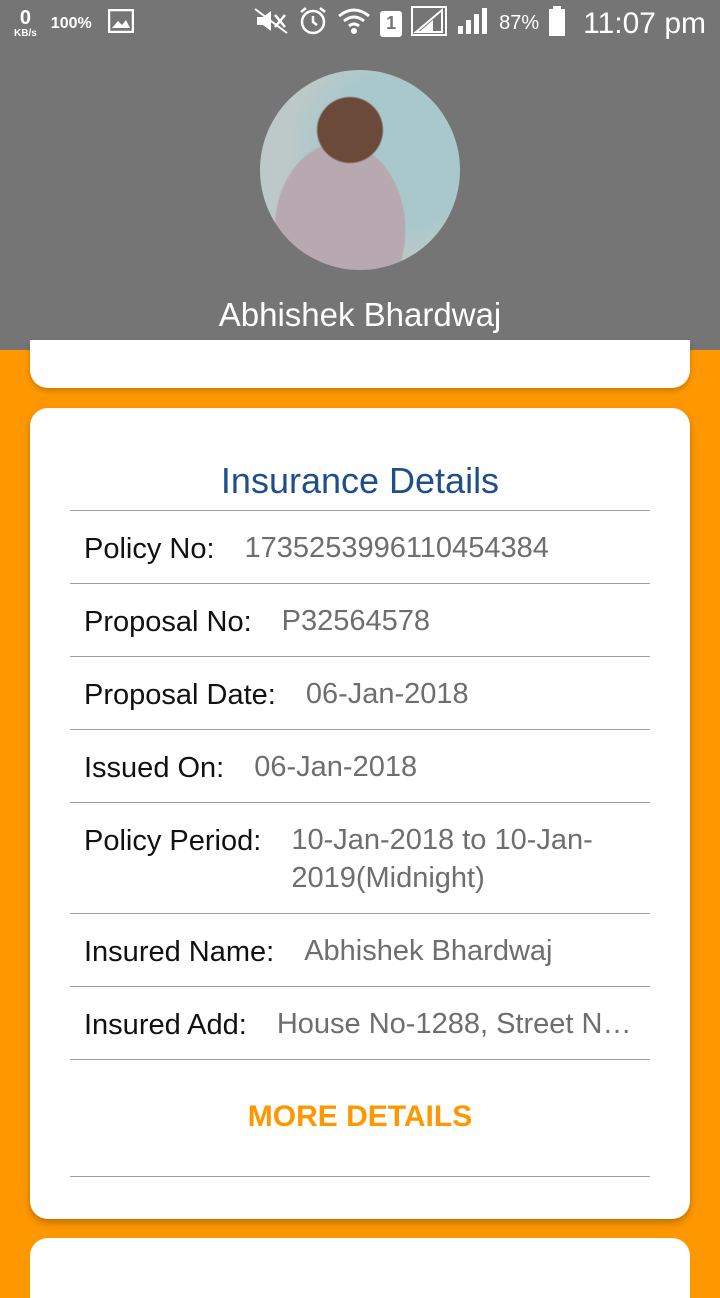 The height and width of the screenshot is (1298, 720). I want to click on avatar, so click(360, 170).